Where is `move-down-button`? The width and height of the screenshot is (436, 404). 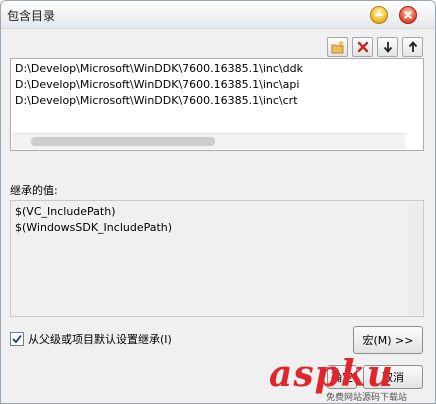 move-down-button is located at coordinates (387, 47).